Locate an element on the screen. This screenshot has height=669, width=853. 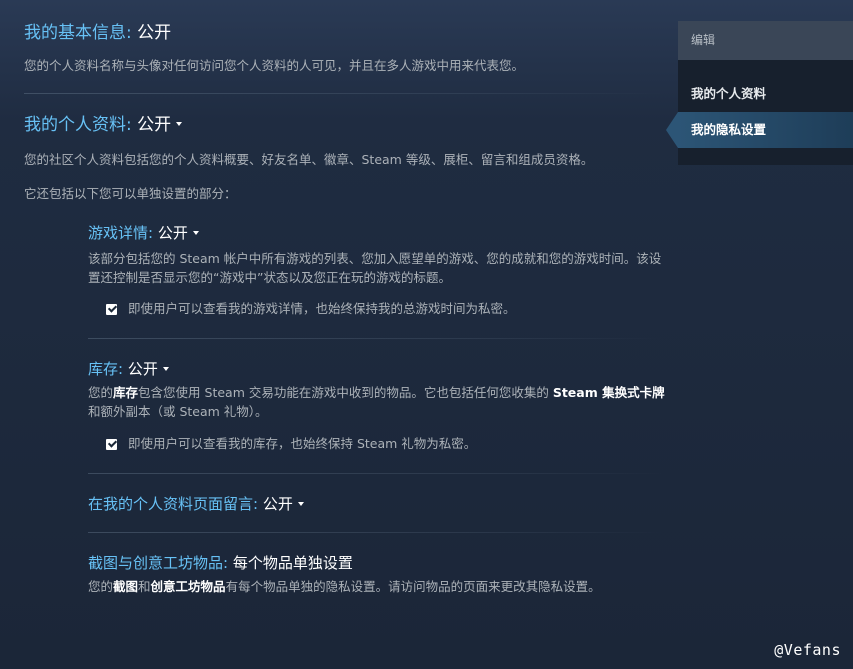
comments-value: 公开 is located at coordinates (277, 504).